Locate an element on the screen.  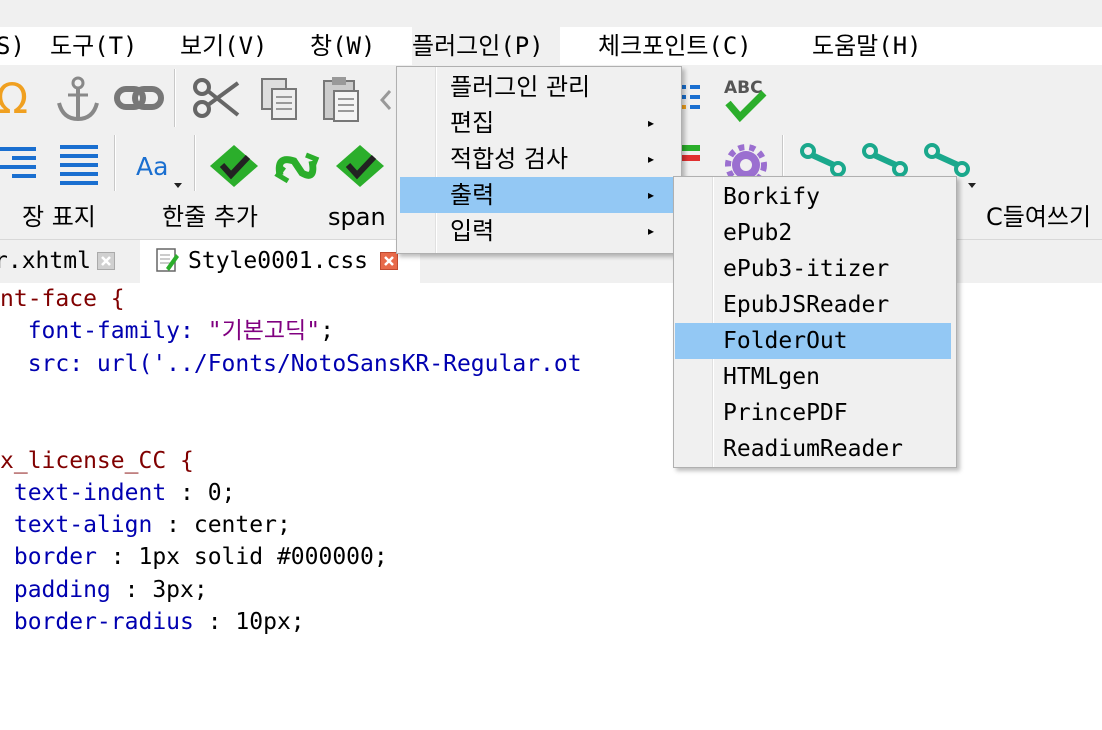
menu-item-label: HTMLgen is located at coordinates (771, 377).